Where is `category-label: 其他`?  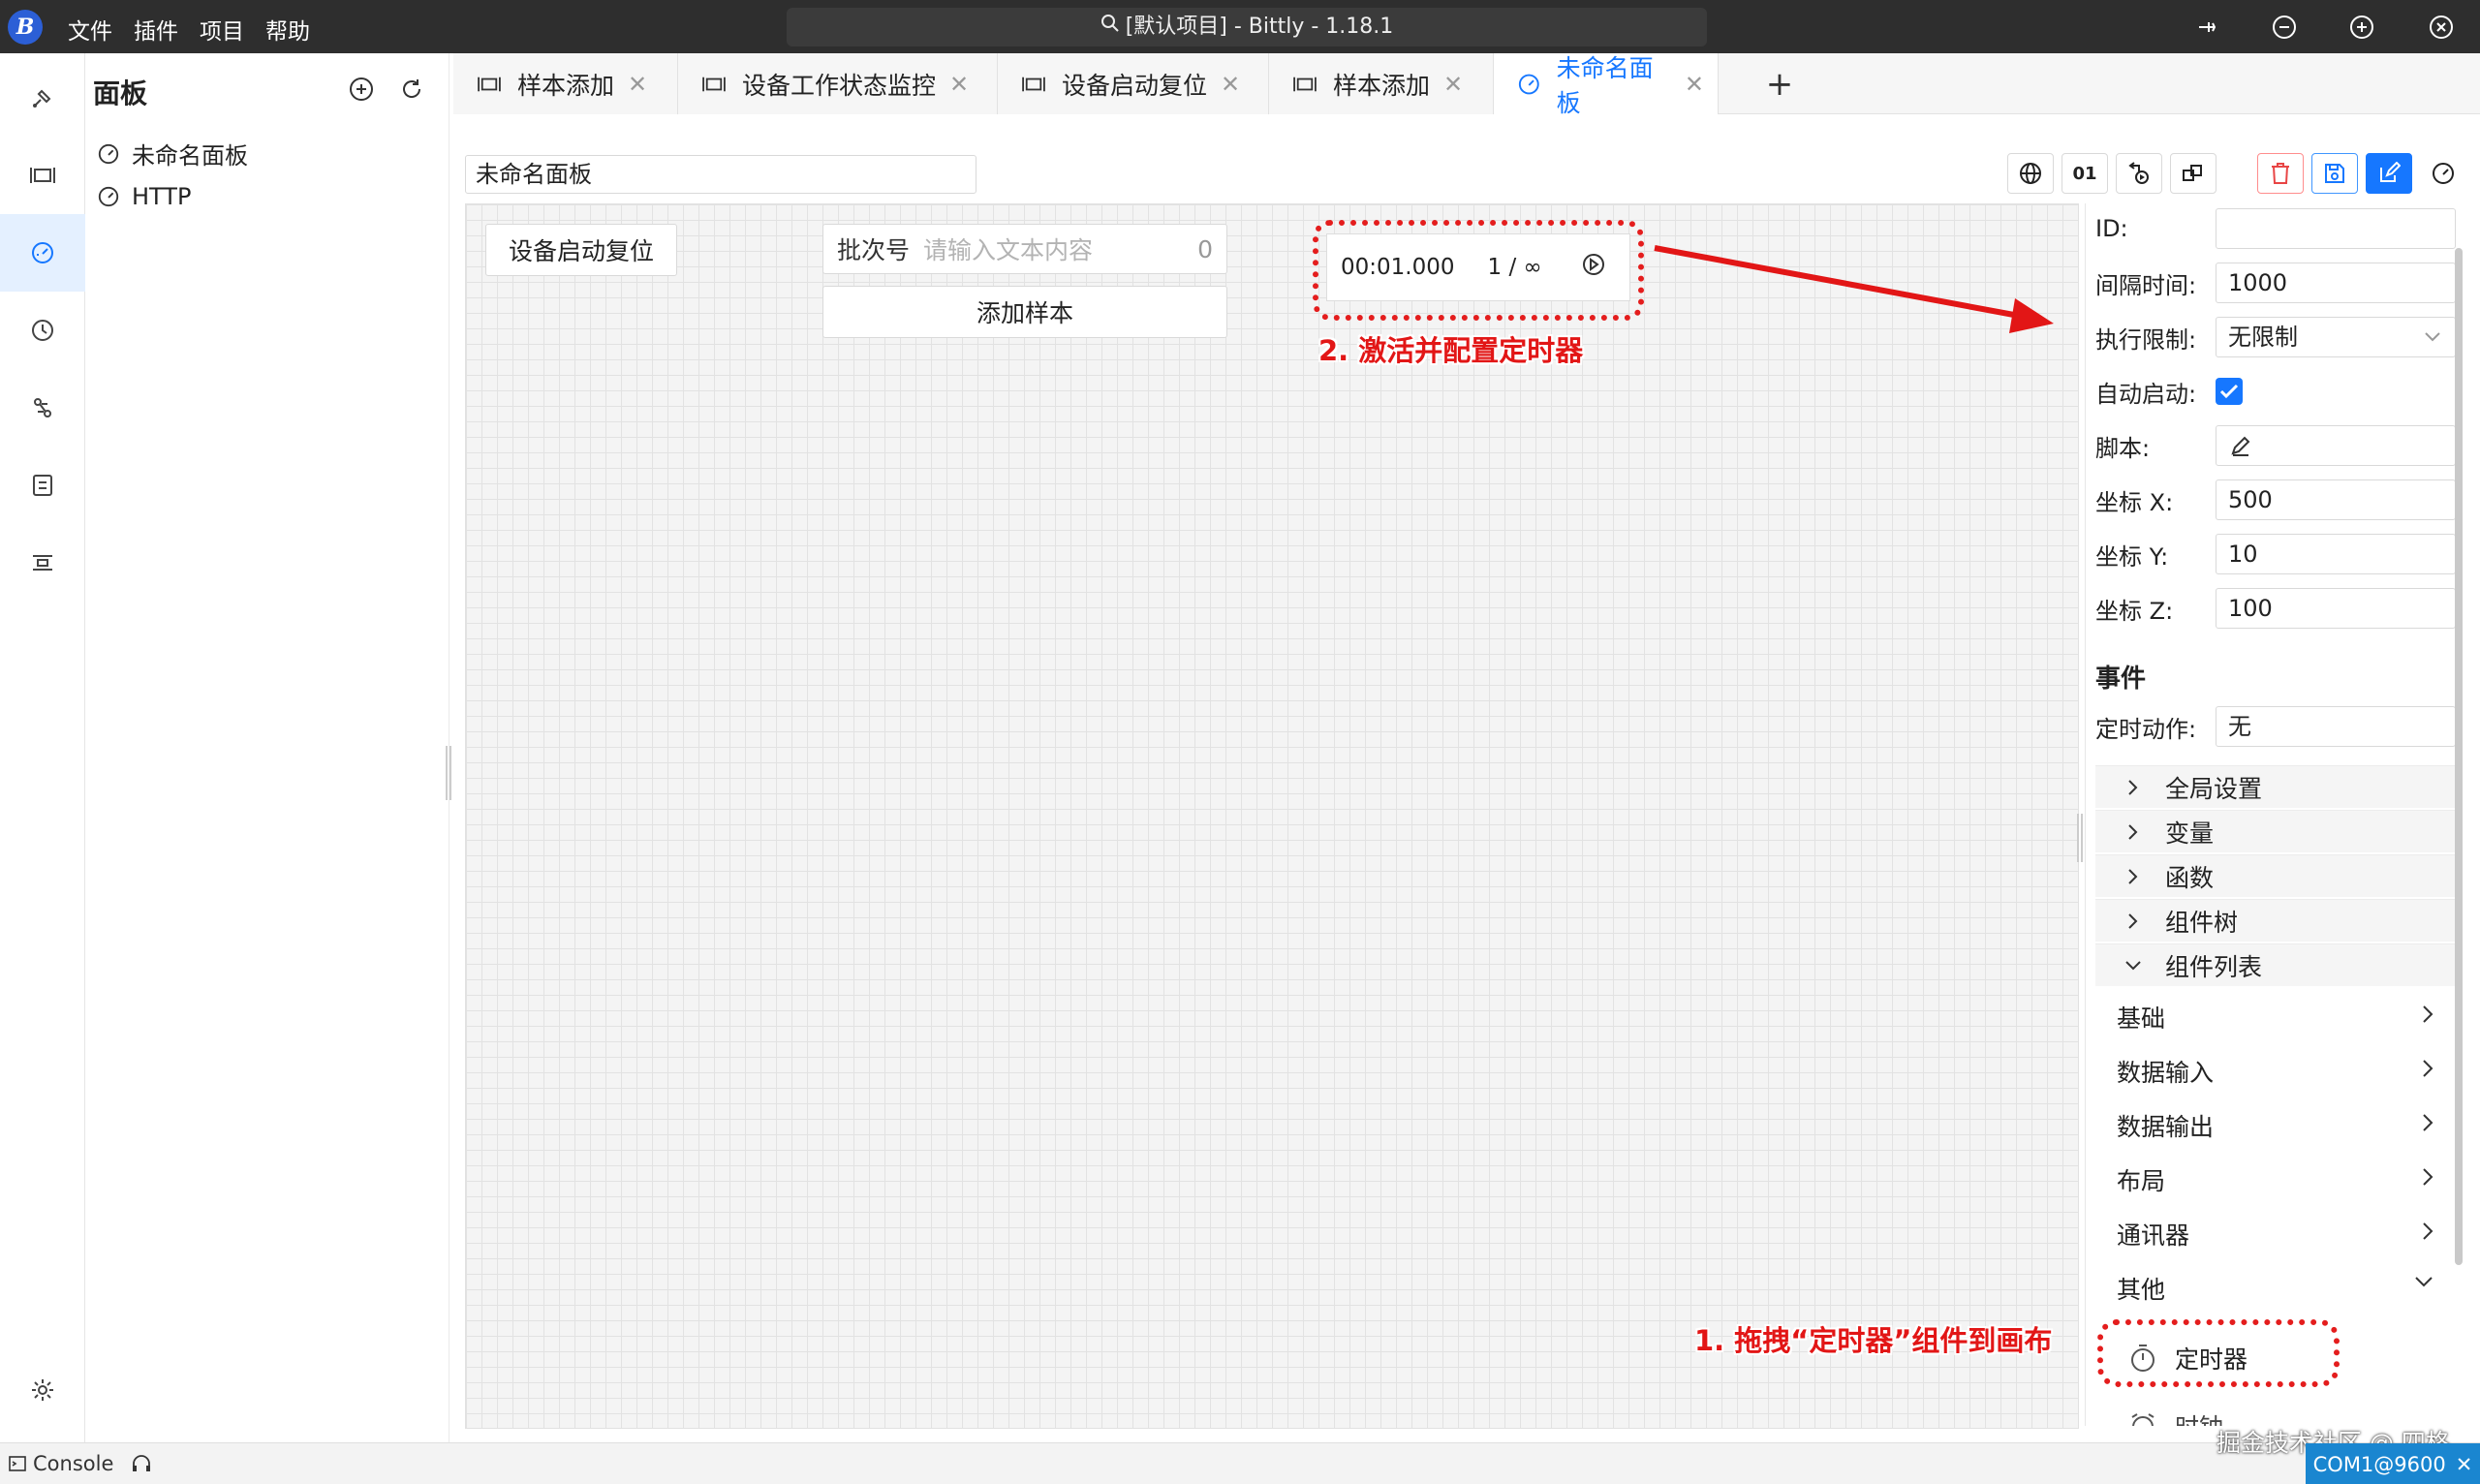
category-label: 其他 is located at coordinates (2141, 1290).